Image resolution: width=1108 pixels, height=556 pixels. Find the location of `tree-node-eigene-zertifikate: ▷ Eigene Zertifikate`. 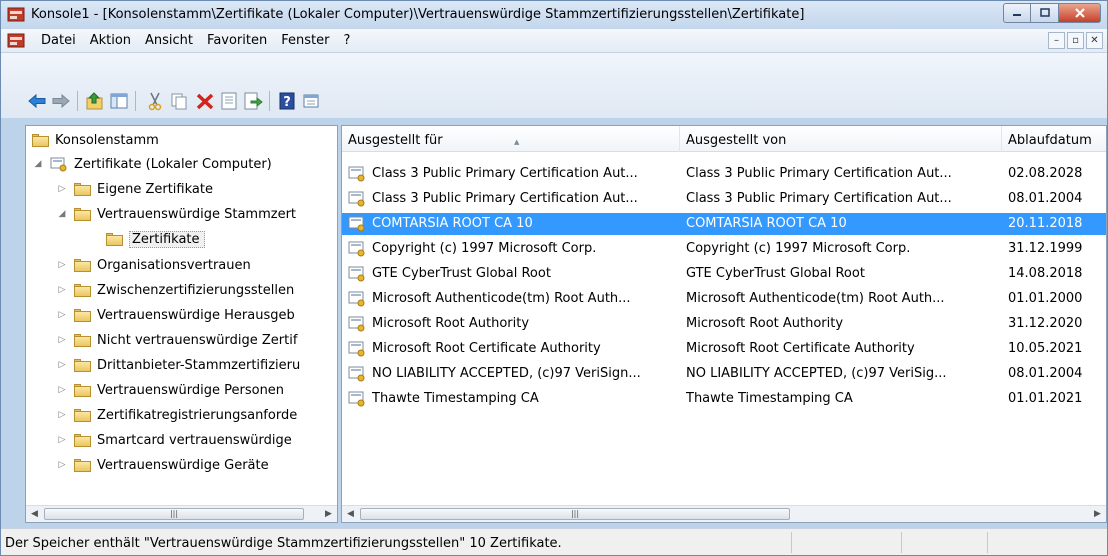

tree-node-eigene-zertifikate: ▷ Eigene Zertifikate is located at coordinates (134, 189).